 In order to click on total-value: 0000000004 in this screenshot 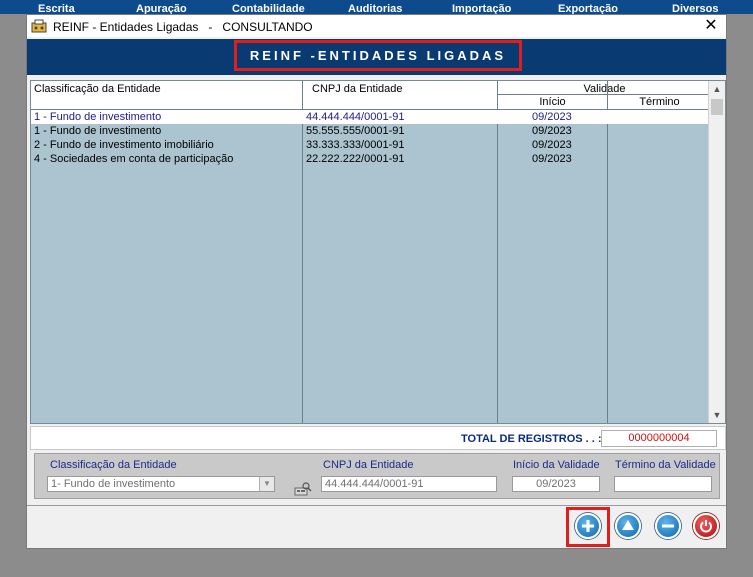, I will do `click(659, 438)`.